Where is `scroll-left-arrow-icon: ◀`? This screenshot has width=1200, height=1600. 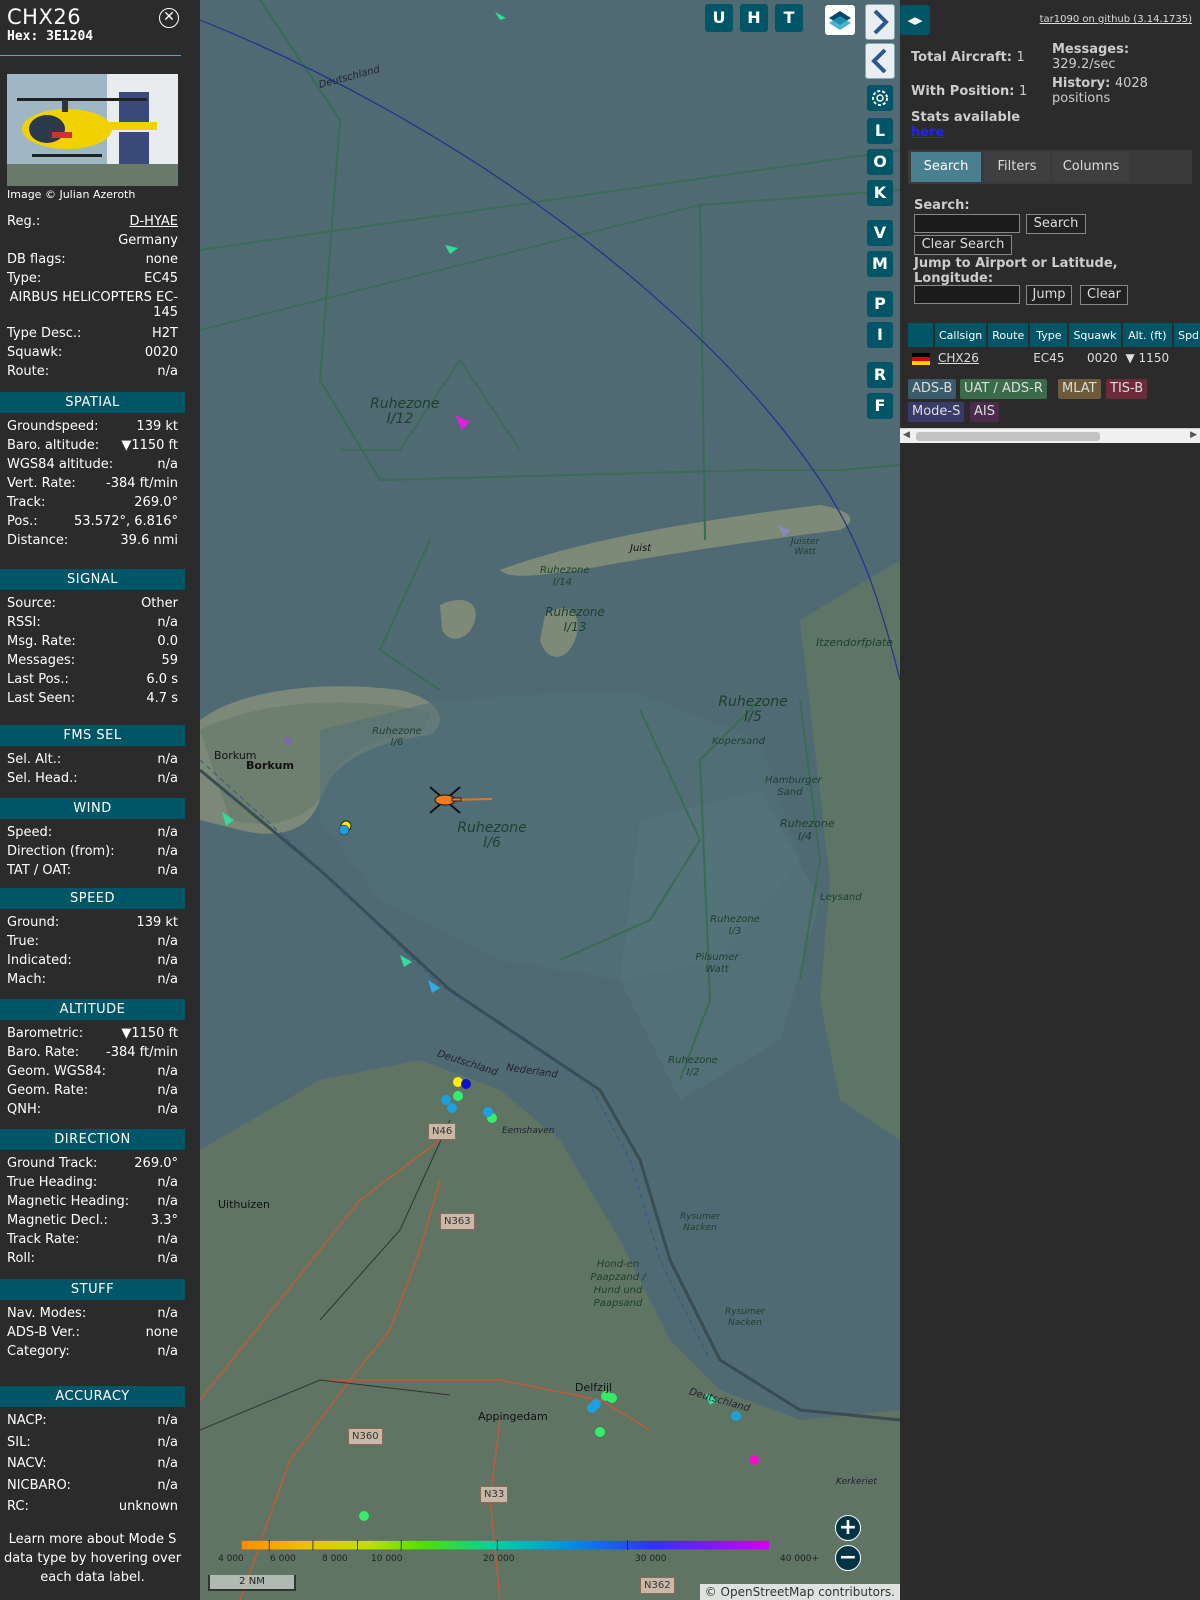 scroll-left-arrow-icon: ◀ is located at coordinates (906, 435).